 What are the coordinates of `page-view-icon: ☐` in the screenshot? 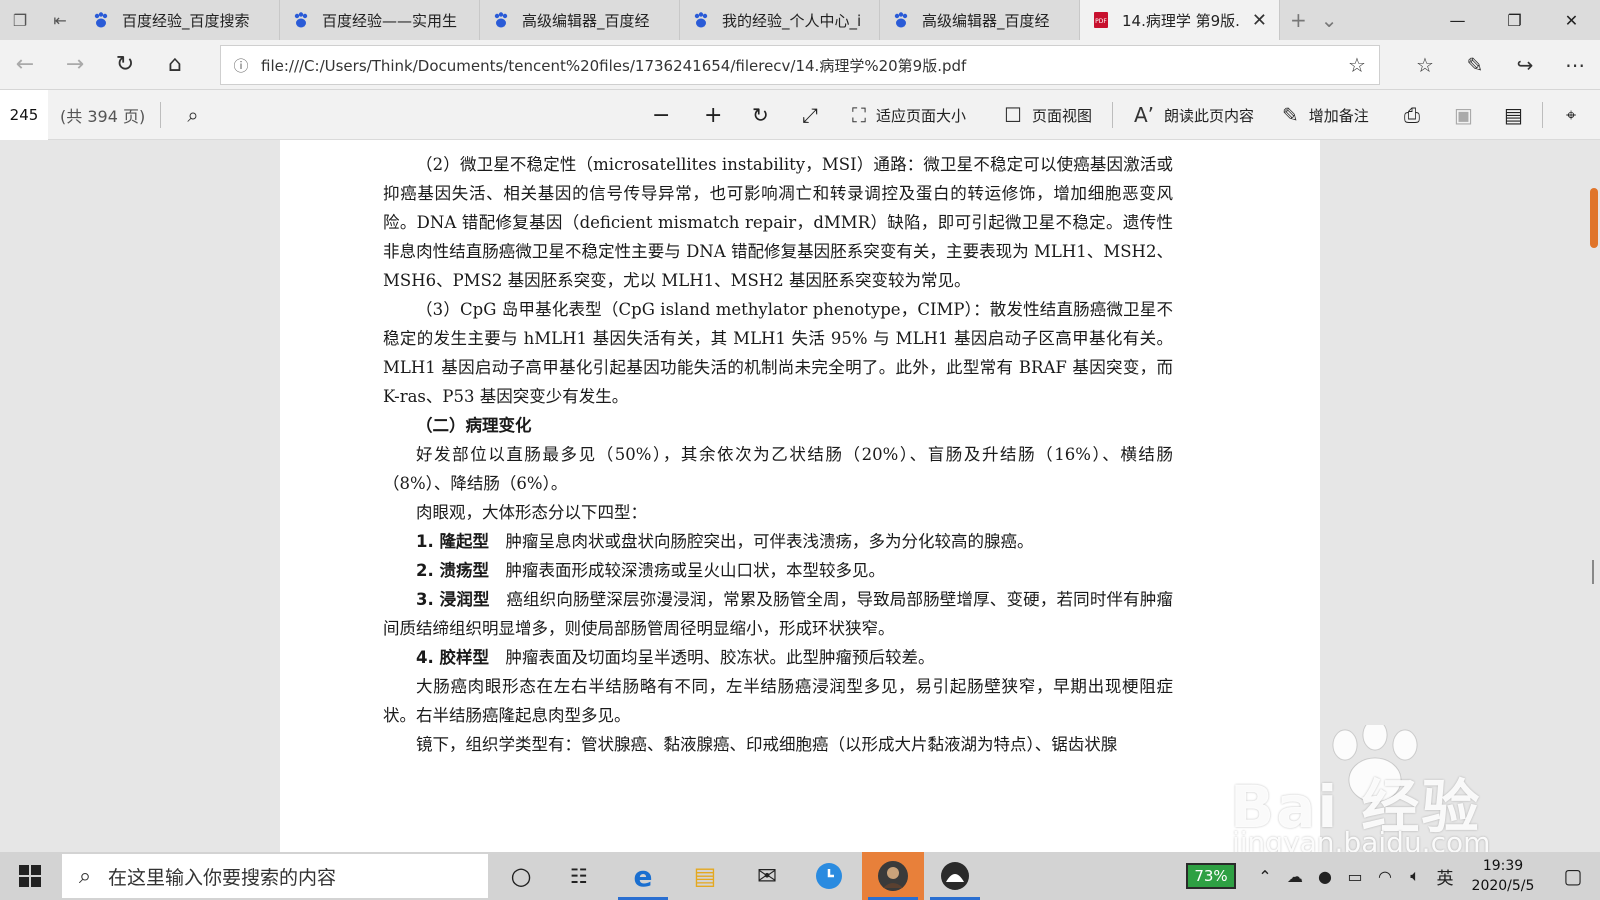 It's located at (1013, 115).